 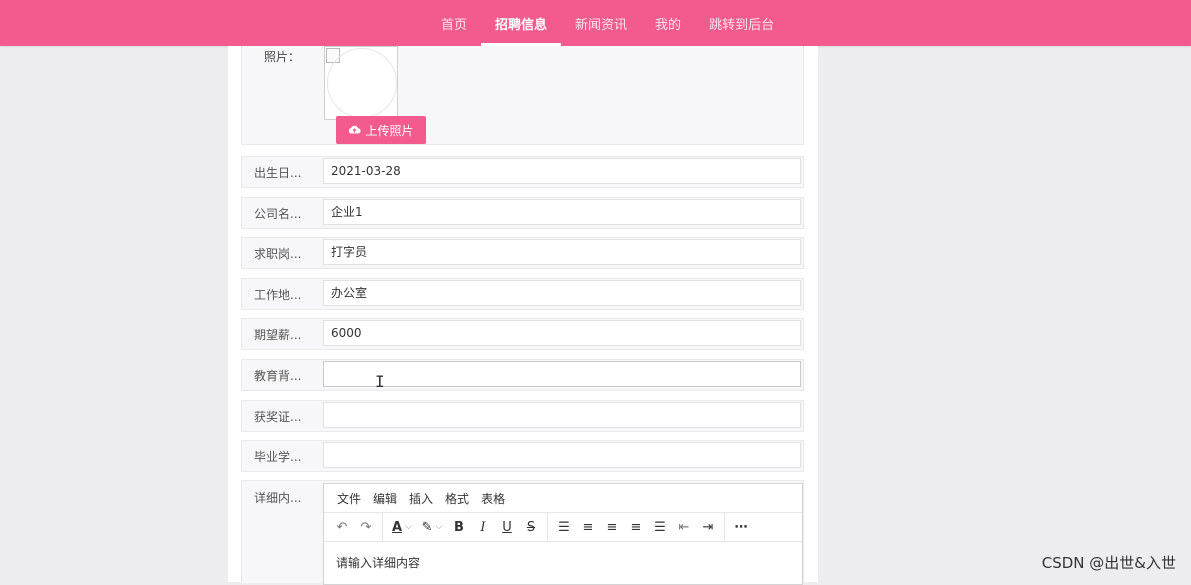 I want to click on menu-insert: 插入, so click(x=421, y=498).